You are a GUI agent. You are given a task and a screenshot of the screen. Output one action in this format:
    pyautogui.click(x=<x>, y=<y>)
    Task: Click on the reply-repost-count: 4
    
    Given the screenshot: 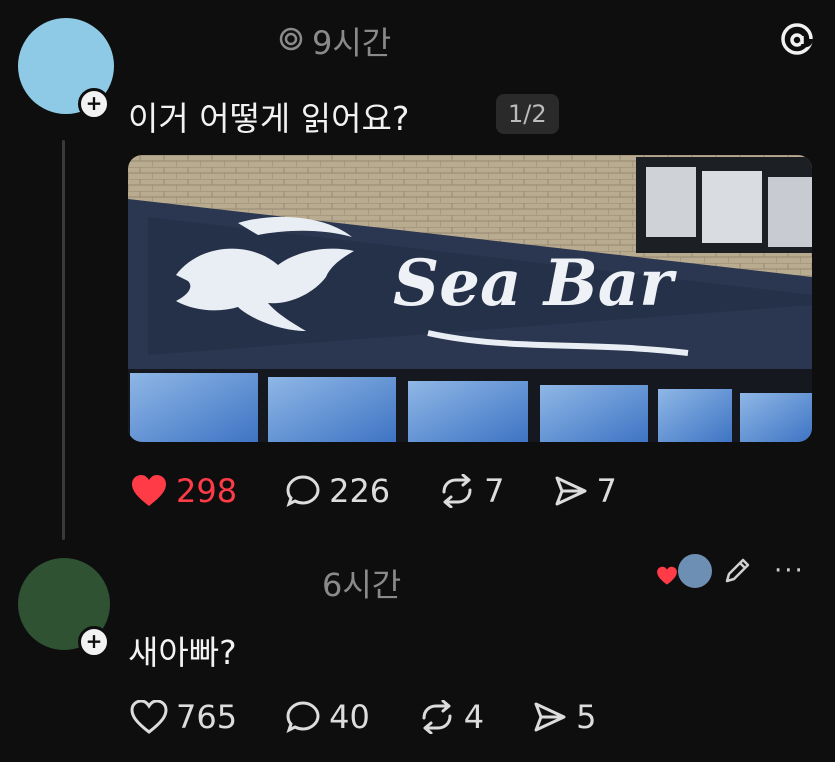 What is the action you would take?
    pyautogui.click(x=474, y=717)
    